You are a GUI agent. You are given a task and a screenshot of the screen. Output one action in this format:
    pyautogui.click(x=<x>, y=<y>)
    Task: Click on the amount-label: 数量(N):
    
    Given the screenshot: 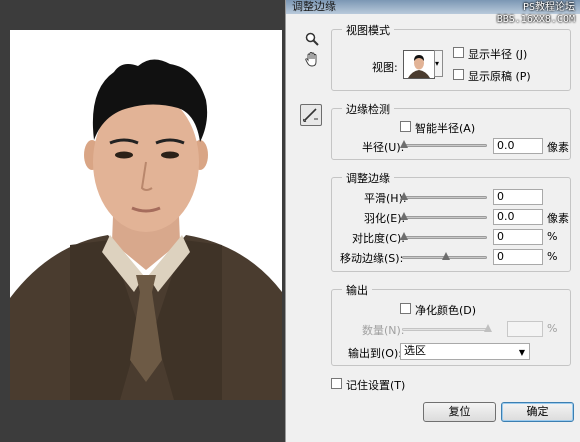 What is the action you would take?
    pyautogui.click(x=383, y=330)
    